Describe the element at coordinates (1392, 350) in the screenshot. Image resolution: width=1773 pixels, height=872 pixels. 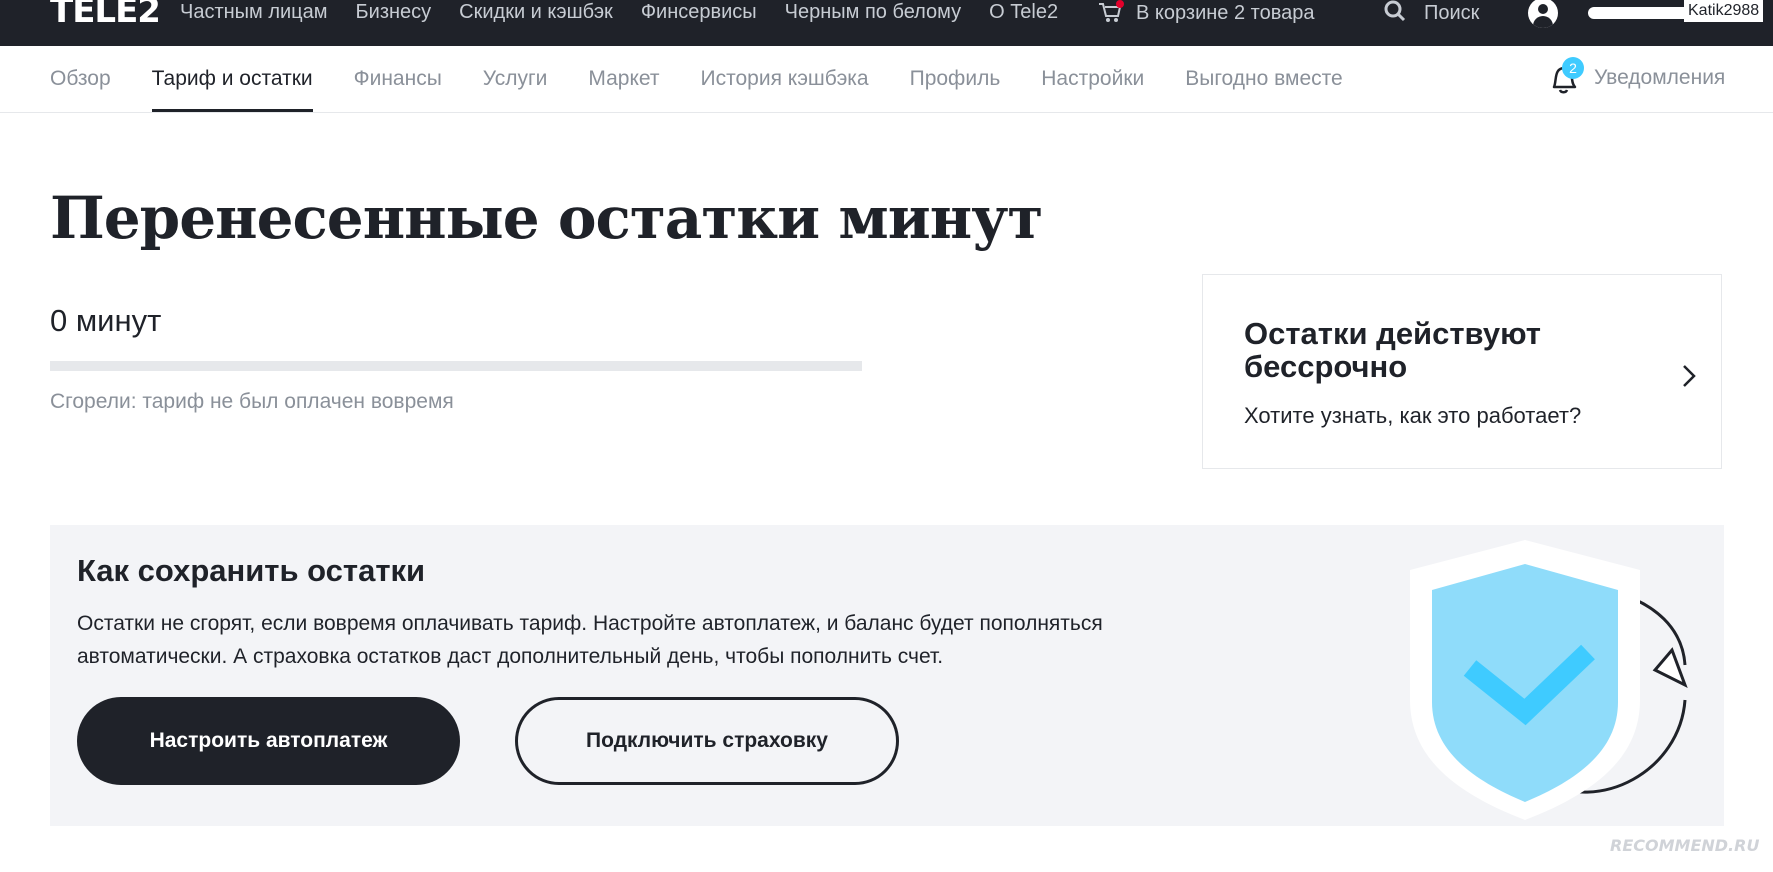
I see `info-card-title: Остатки действуют бессрочно` at that location.